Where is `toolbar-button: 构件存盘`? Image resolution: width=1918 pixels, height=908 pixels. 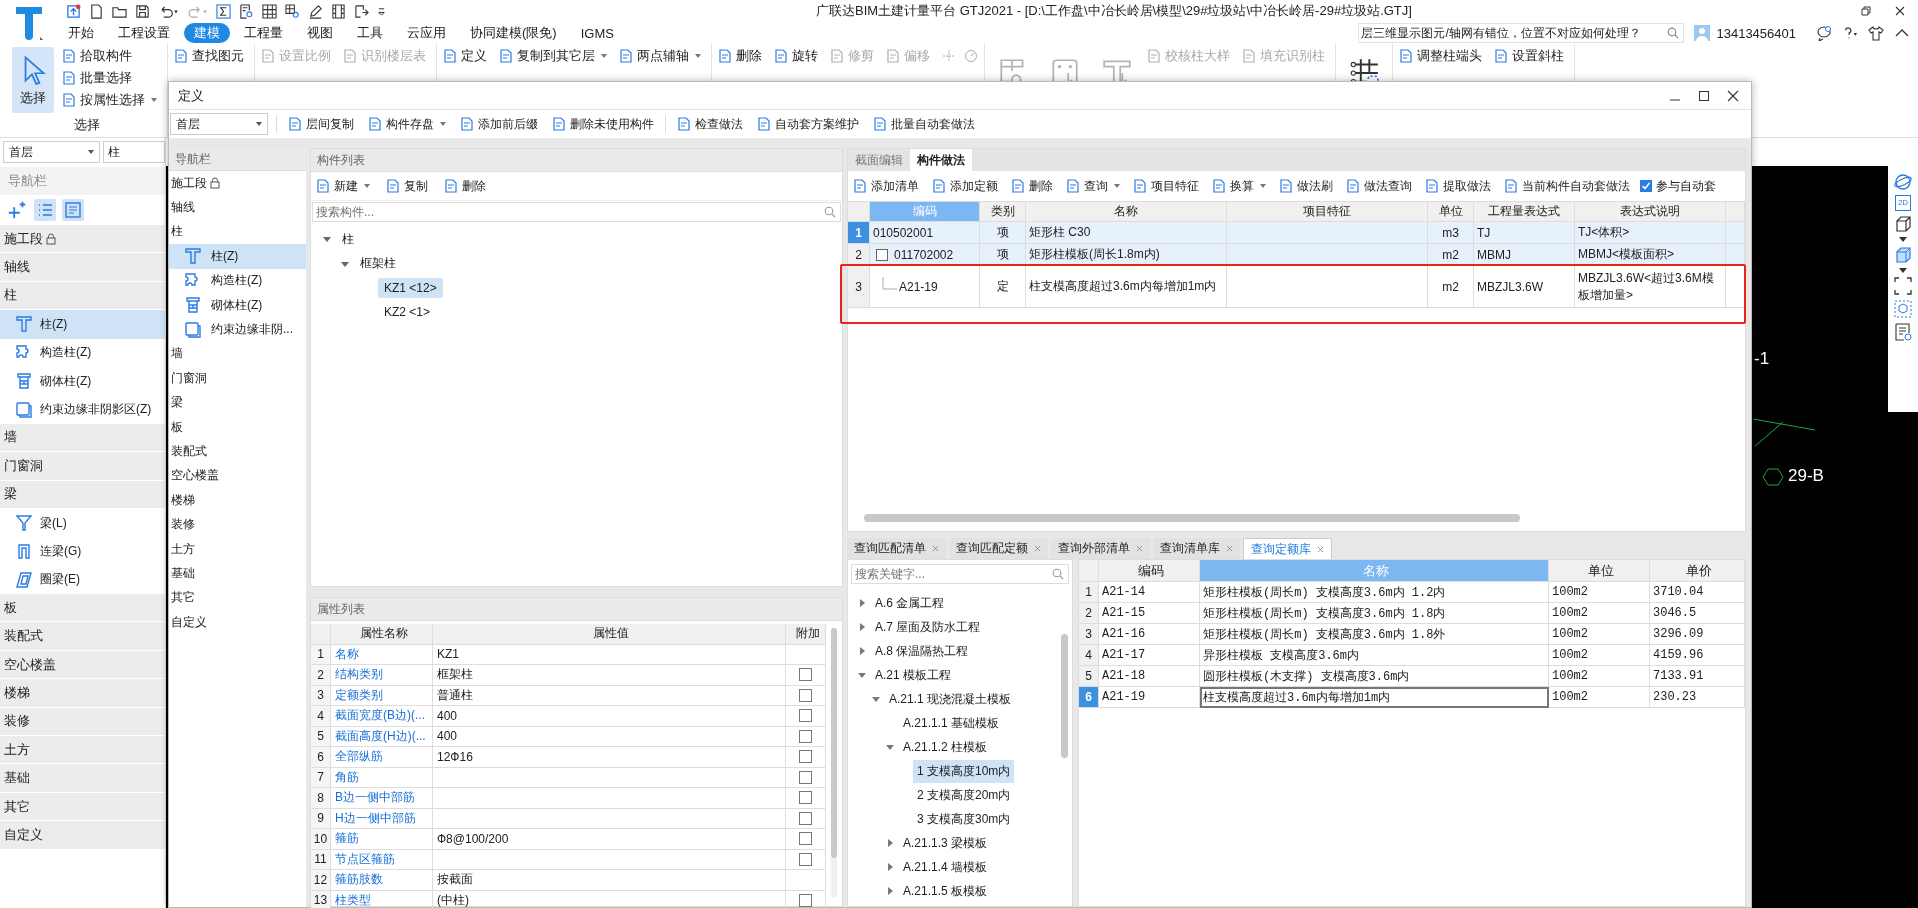 toolbar-button: 构件存盘 is located at coordinates (407, 124).